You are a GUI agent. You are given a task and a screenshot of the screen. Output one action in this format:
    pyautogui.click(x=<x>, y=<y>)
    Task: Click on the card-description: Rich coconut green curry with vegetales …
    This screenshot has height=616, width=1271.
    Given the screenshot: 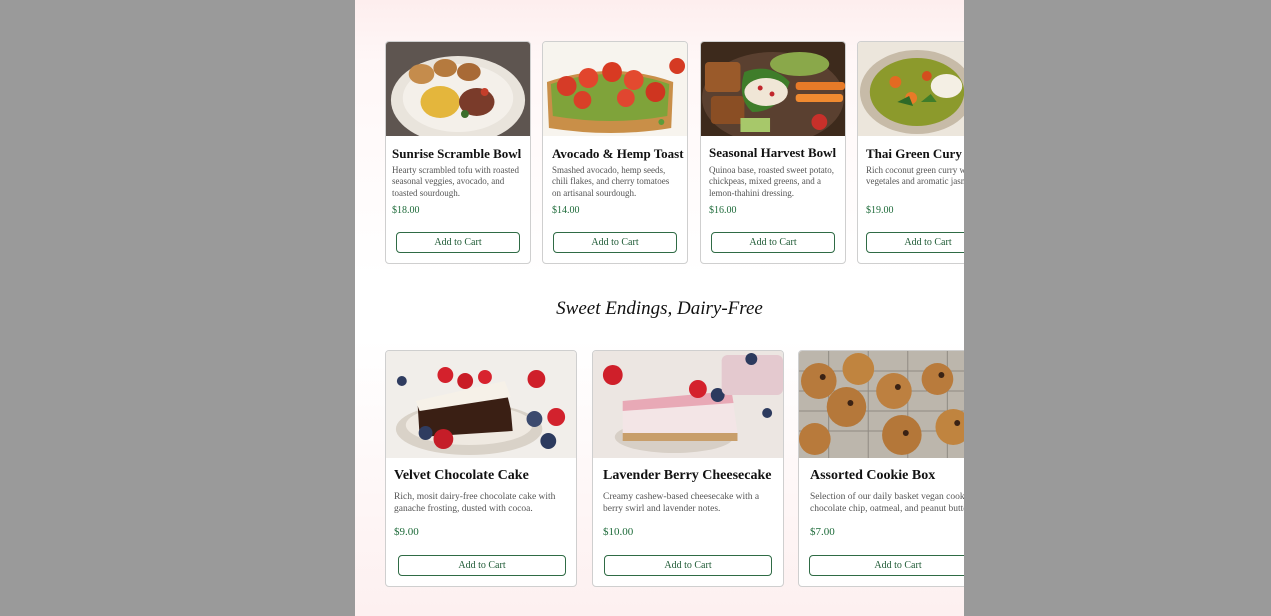 What is the action you would take?
    pyautogui.click(x=915, y=176)
    